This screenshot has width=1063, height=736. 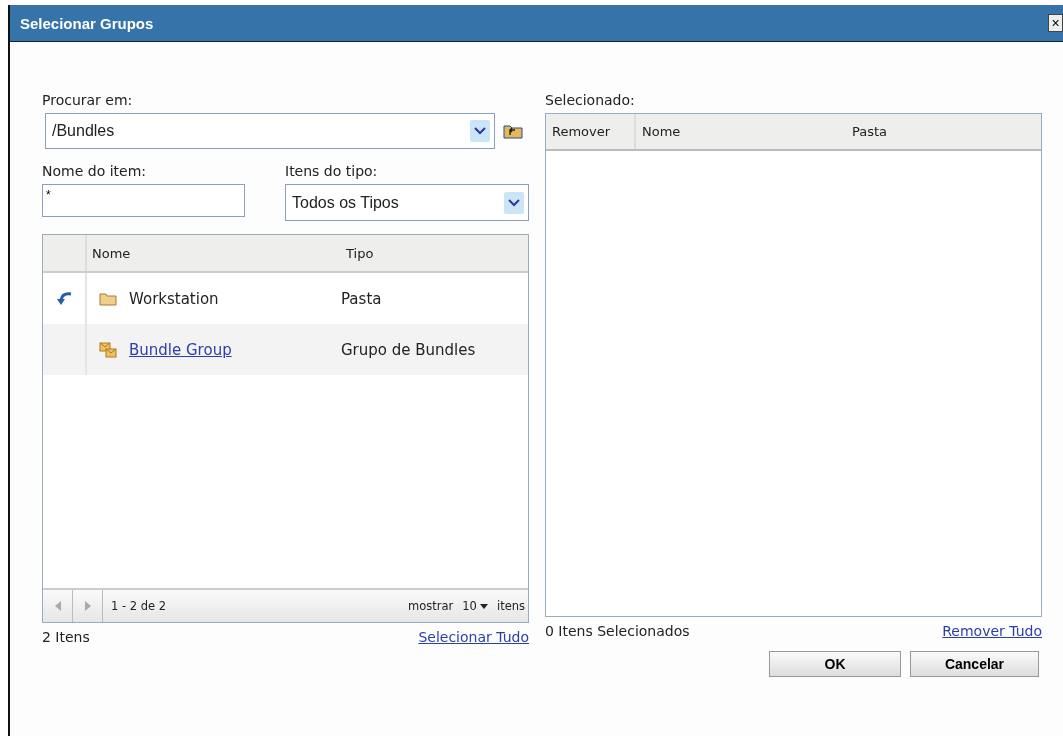 What do you see at coordinates (473, 637) in the screenshot?
I see `select-all-link: Selecionar Tudo` at bounding box center [473, 637].